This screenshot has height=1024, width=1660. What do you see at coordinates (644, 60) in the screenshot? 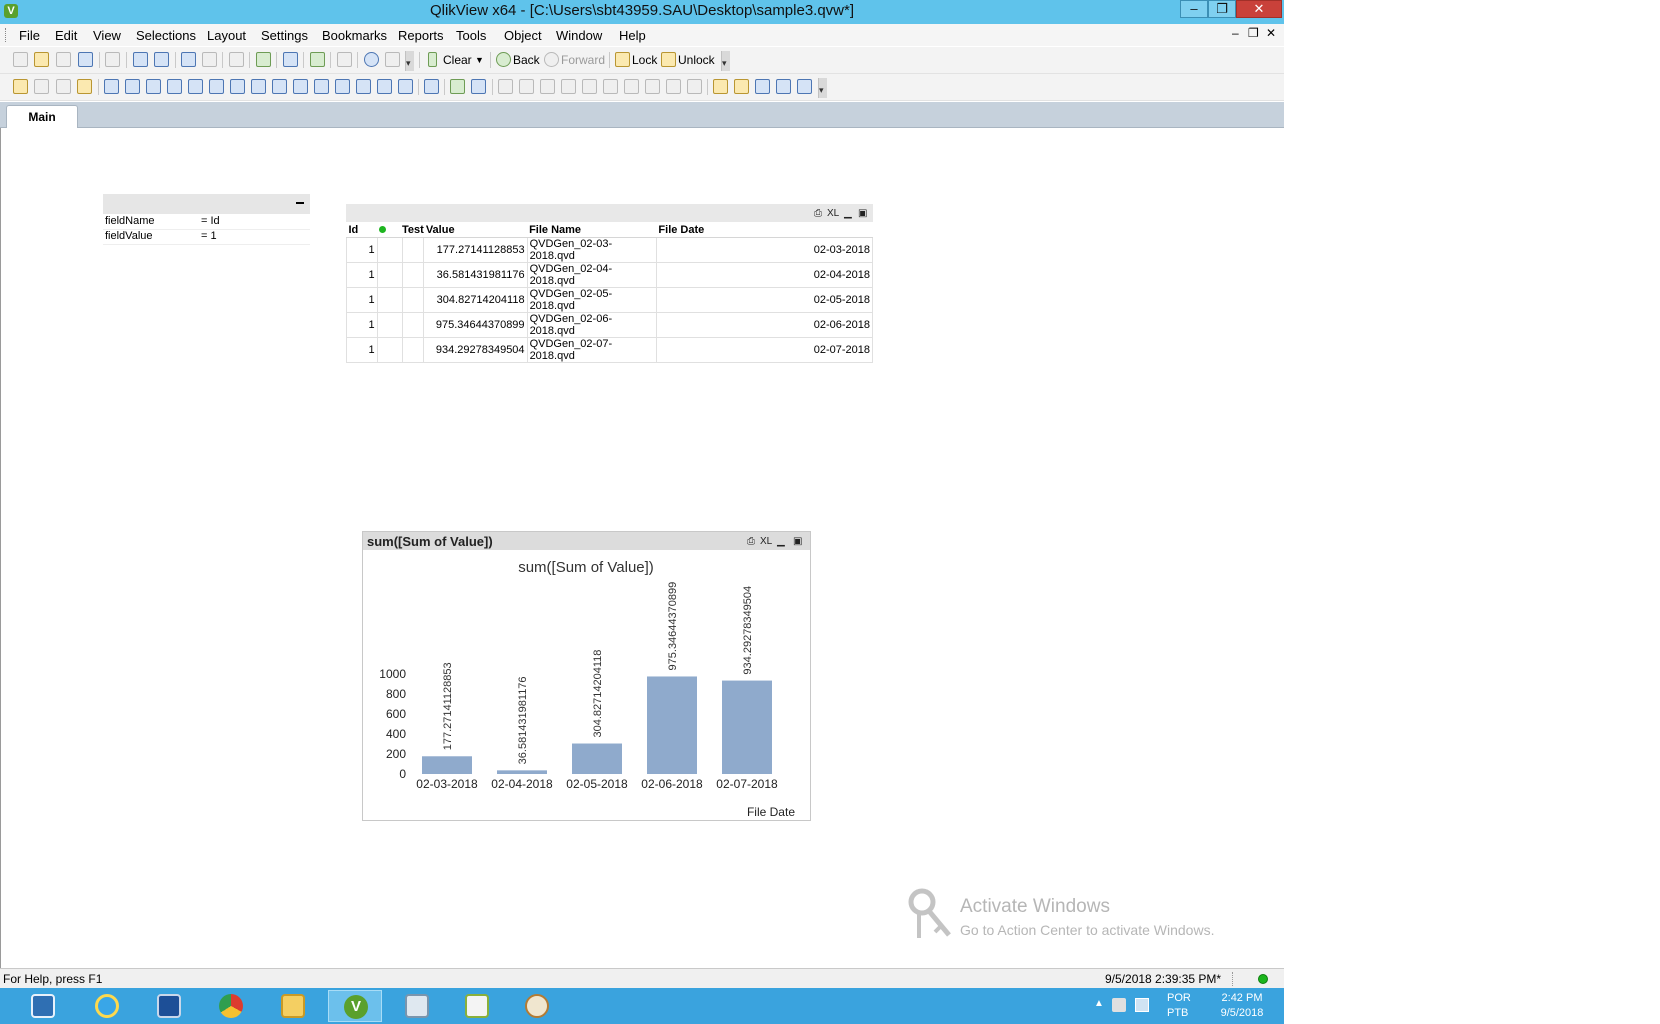
I see `lock-button: Lock` at bounding box center [644, 60].